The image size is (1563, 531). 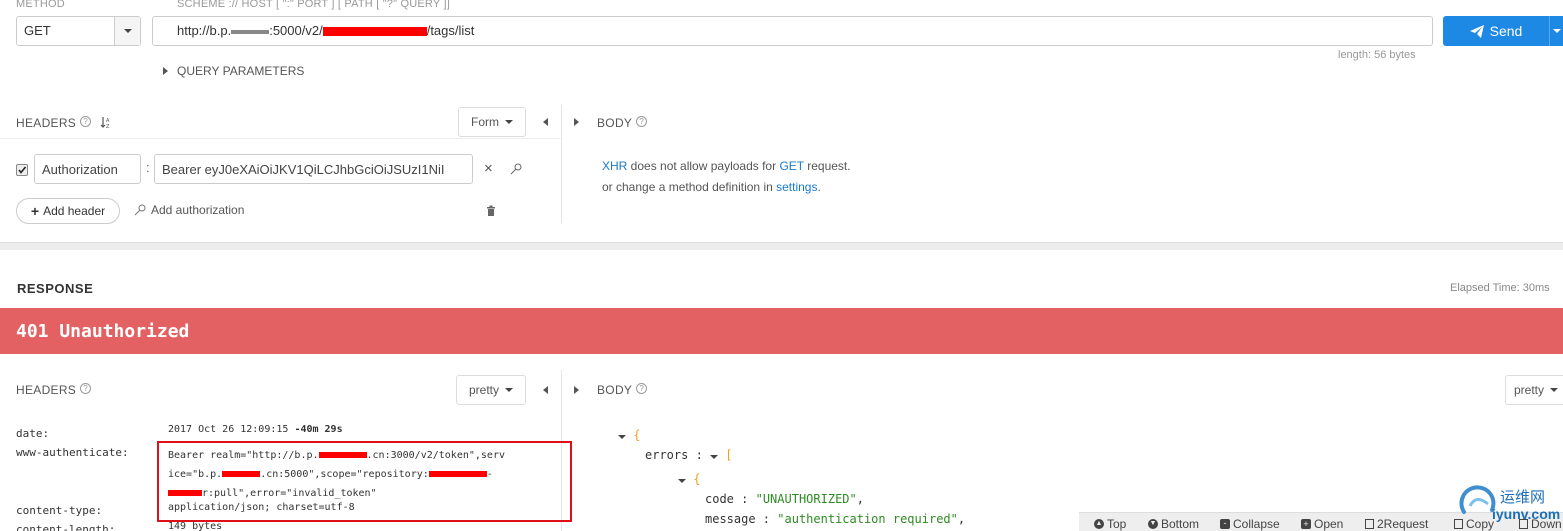 I want to click on header-name-field: Authorization, so click(x=87, y=169).